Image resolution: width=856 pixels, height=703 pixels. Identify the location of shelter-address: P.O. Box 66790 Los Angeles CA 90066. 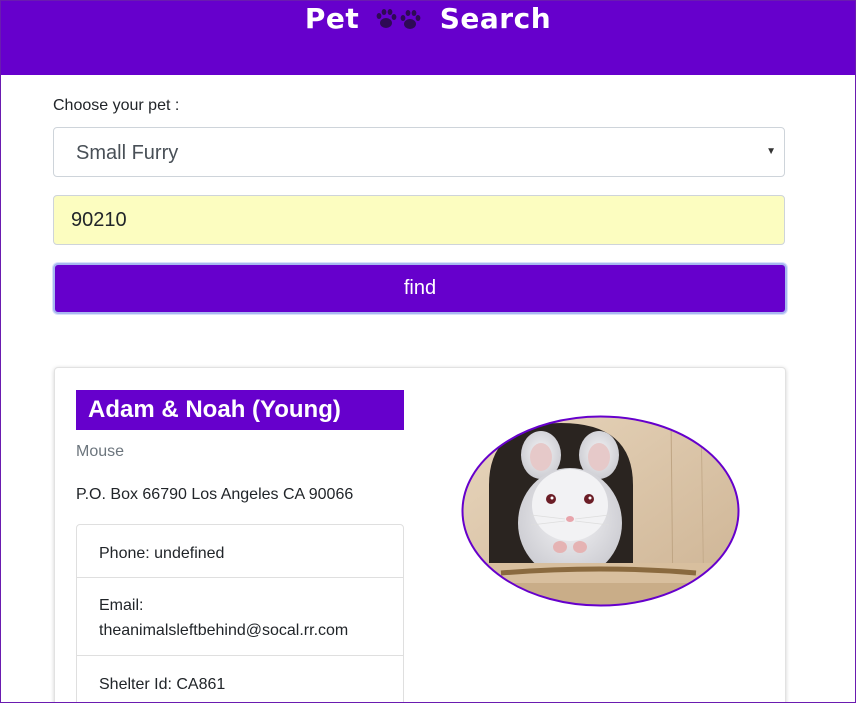
(215, 494).